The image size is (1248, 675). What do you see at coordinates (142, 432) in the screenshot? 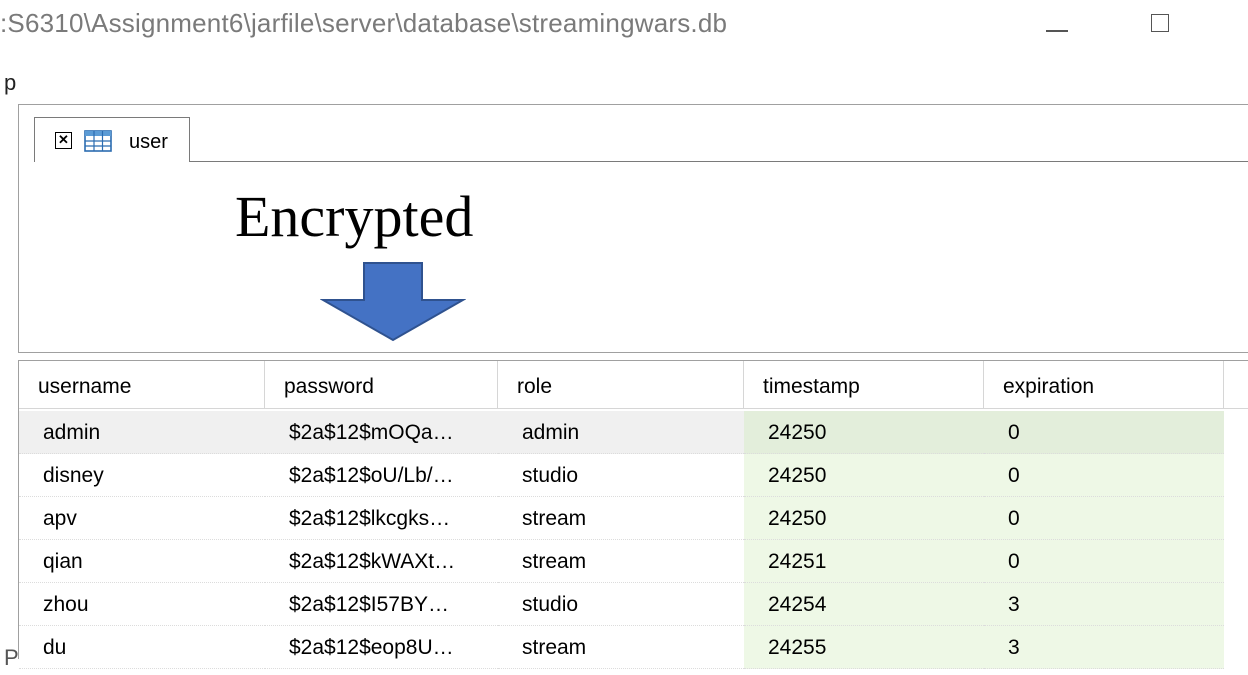
I see `cell-username: admin` at bounding box center [142, 432].